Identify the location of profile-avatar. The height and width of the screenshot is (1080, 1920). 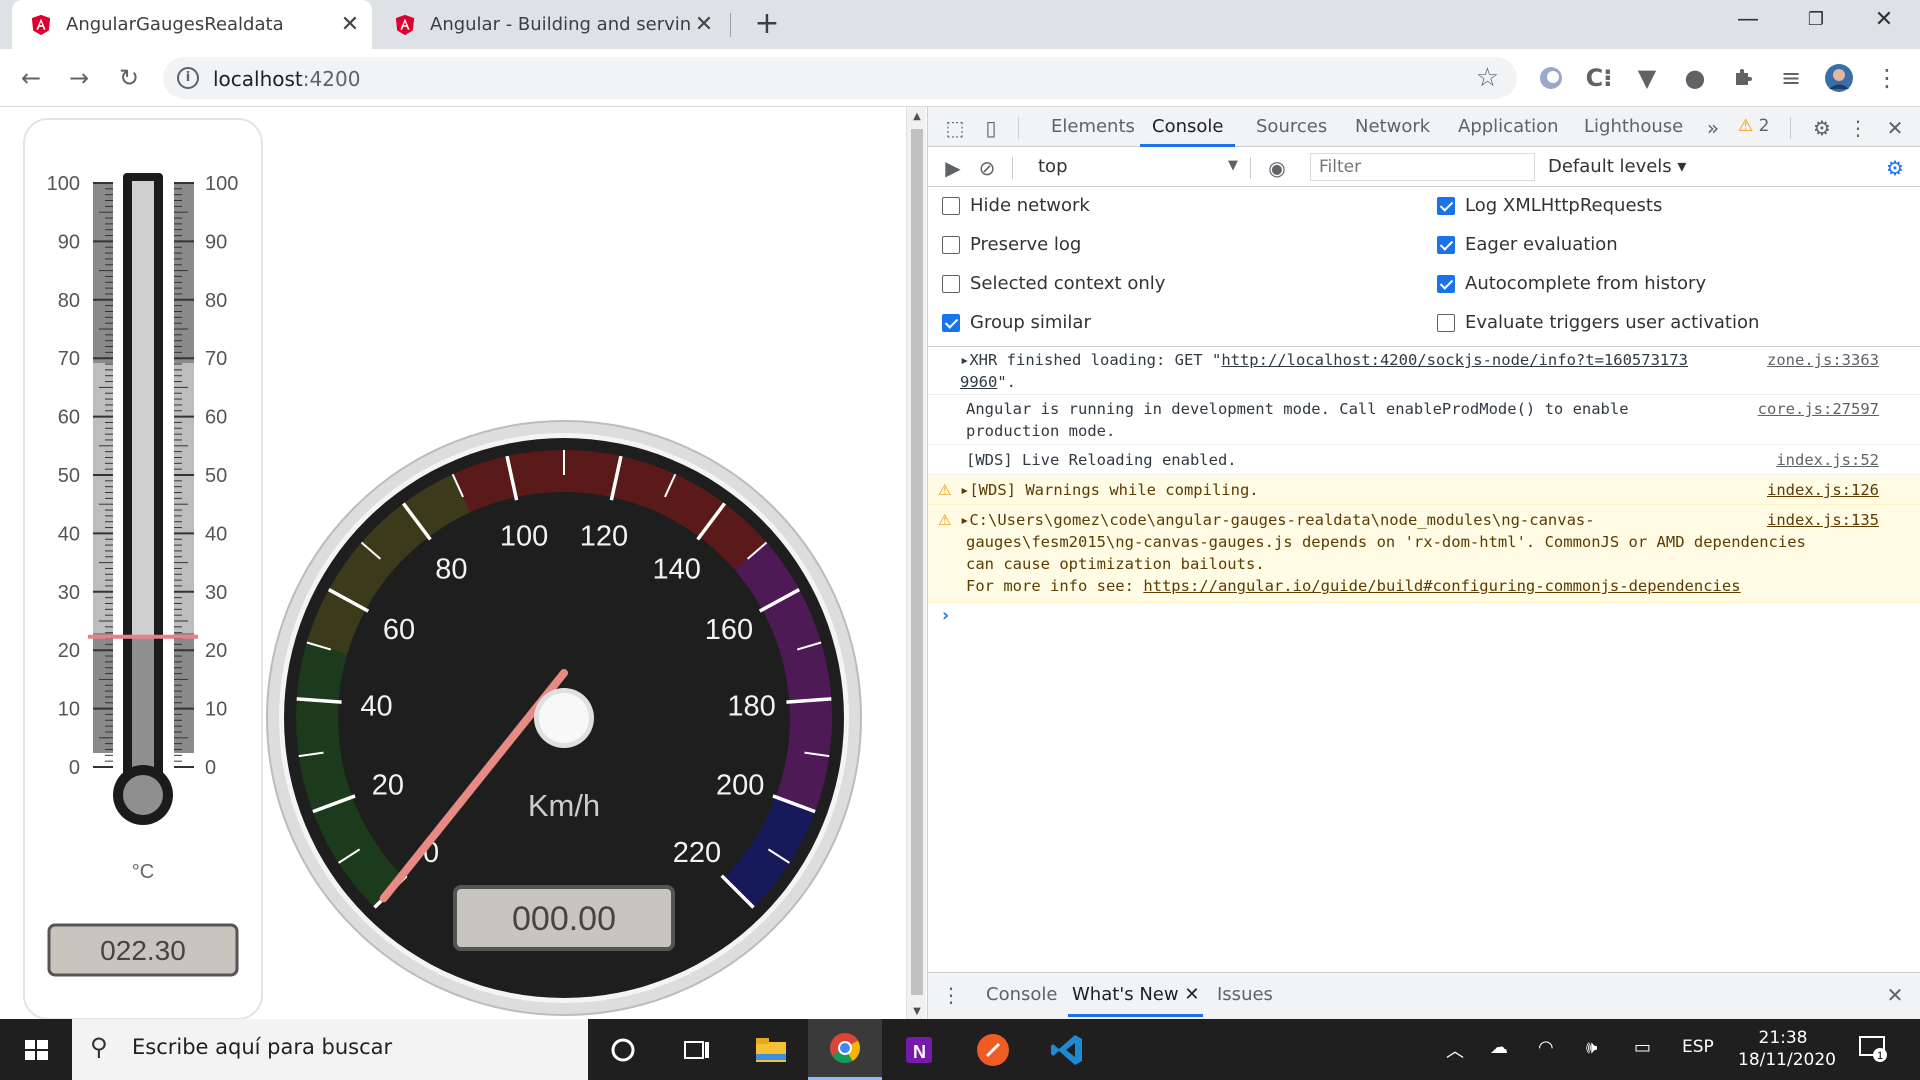
(1839, 78).